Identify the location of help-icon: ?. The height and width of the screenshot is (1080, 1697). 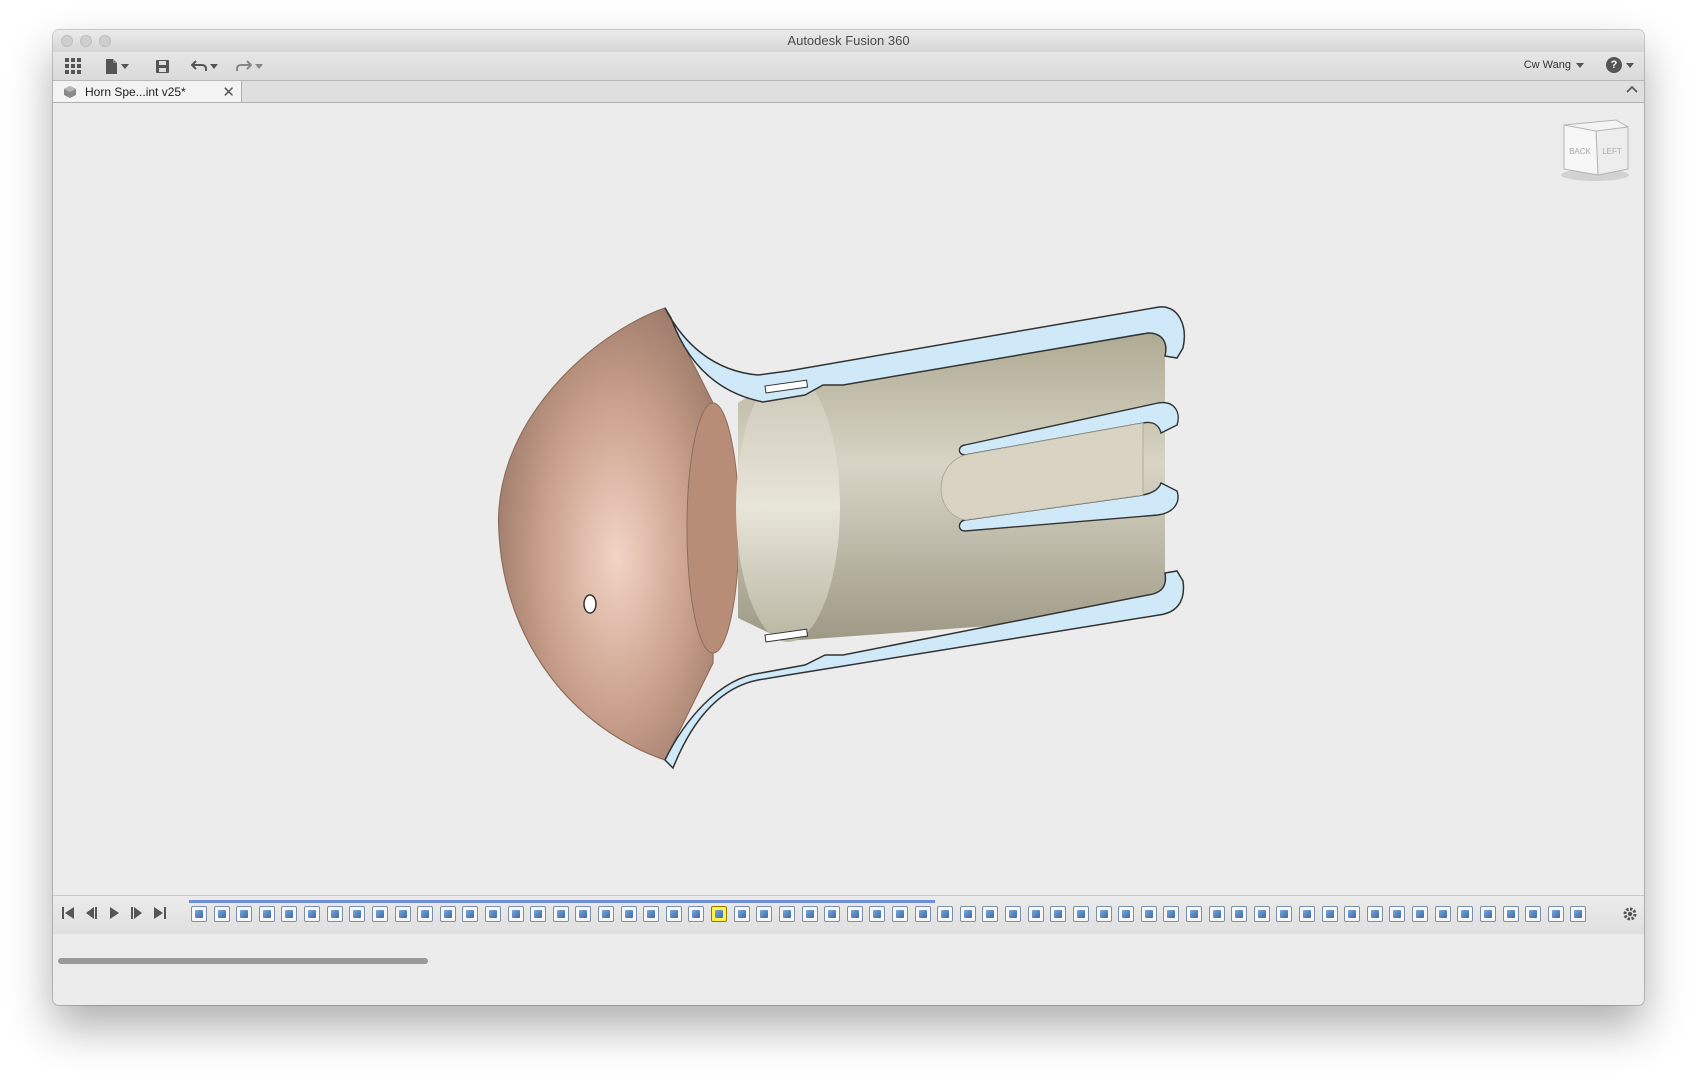
(1614, 65).